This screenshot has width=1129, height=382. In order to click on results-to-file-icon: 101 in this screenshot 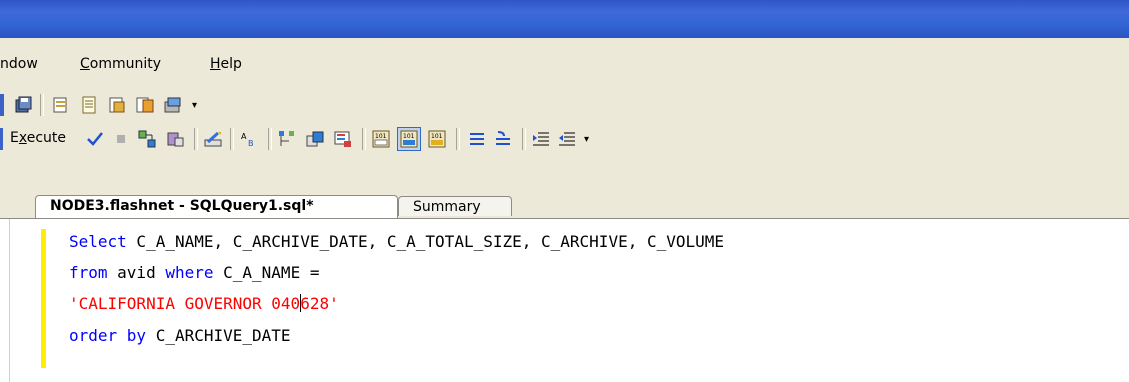, I will do `click(437, 139)`.